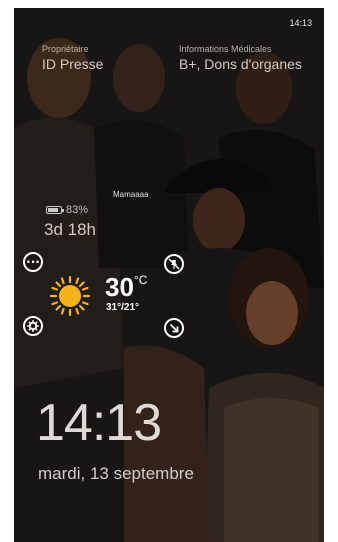 The width and height of the screenshot is (338, 542). What do you see at coordinates (70, 229) in the screenshot?
I see `battery-uptime: 3d 18h` at bounding box center [70, 229].